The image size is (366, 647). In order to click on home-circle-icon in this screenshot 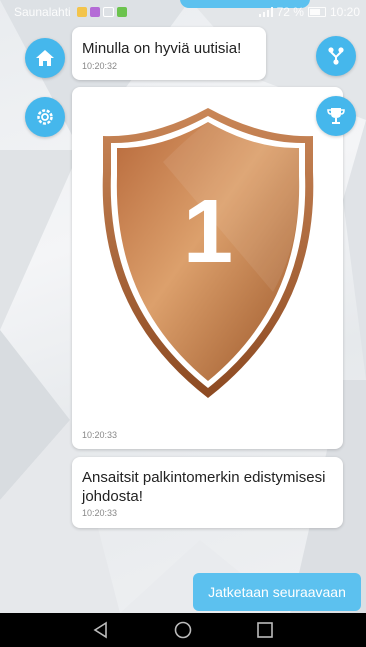, I will do `click(183, 630)`.